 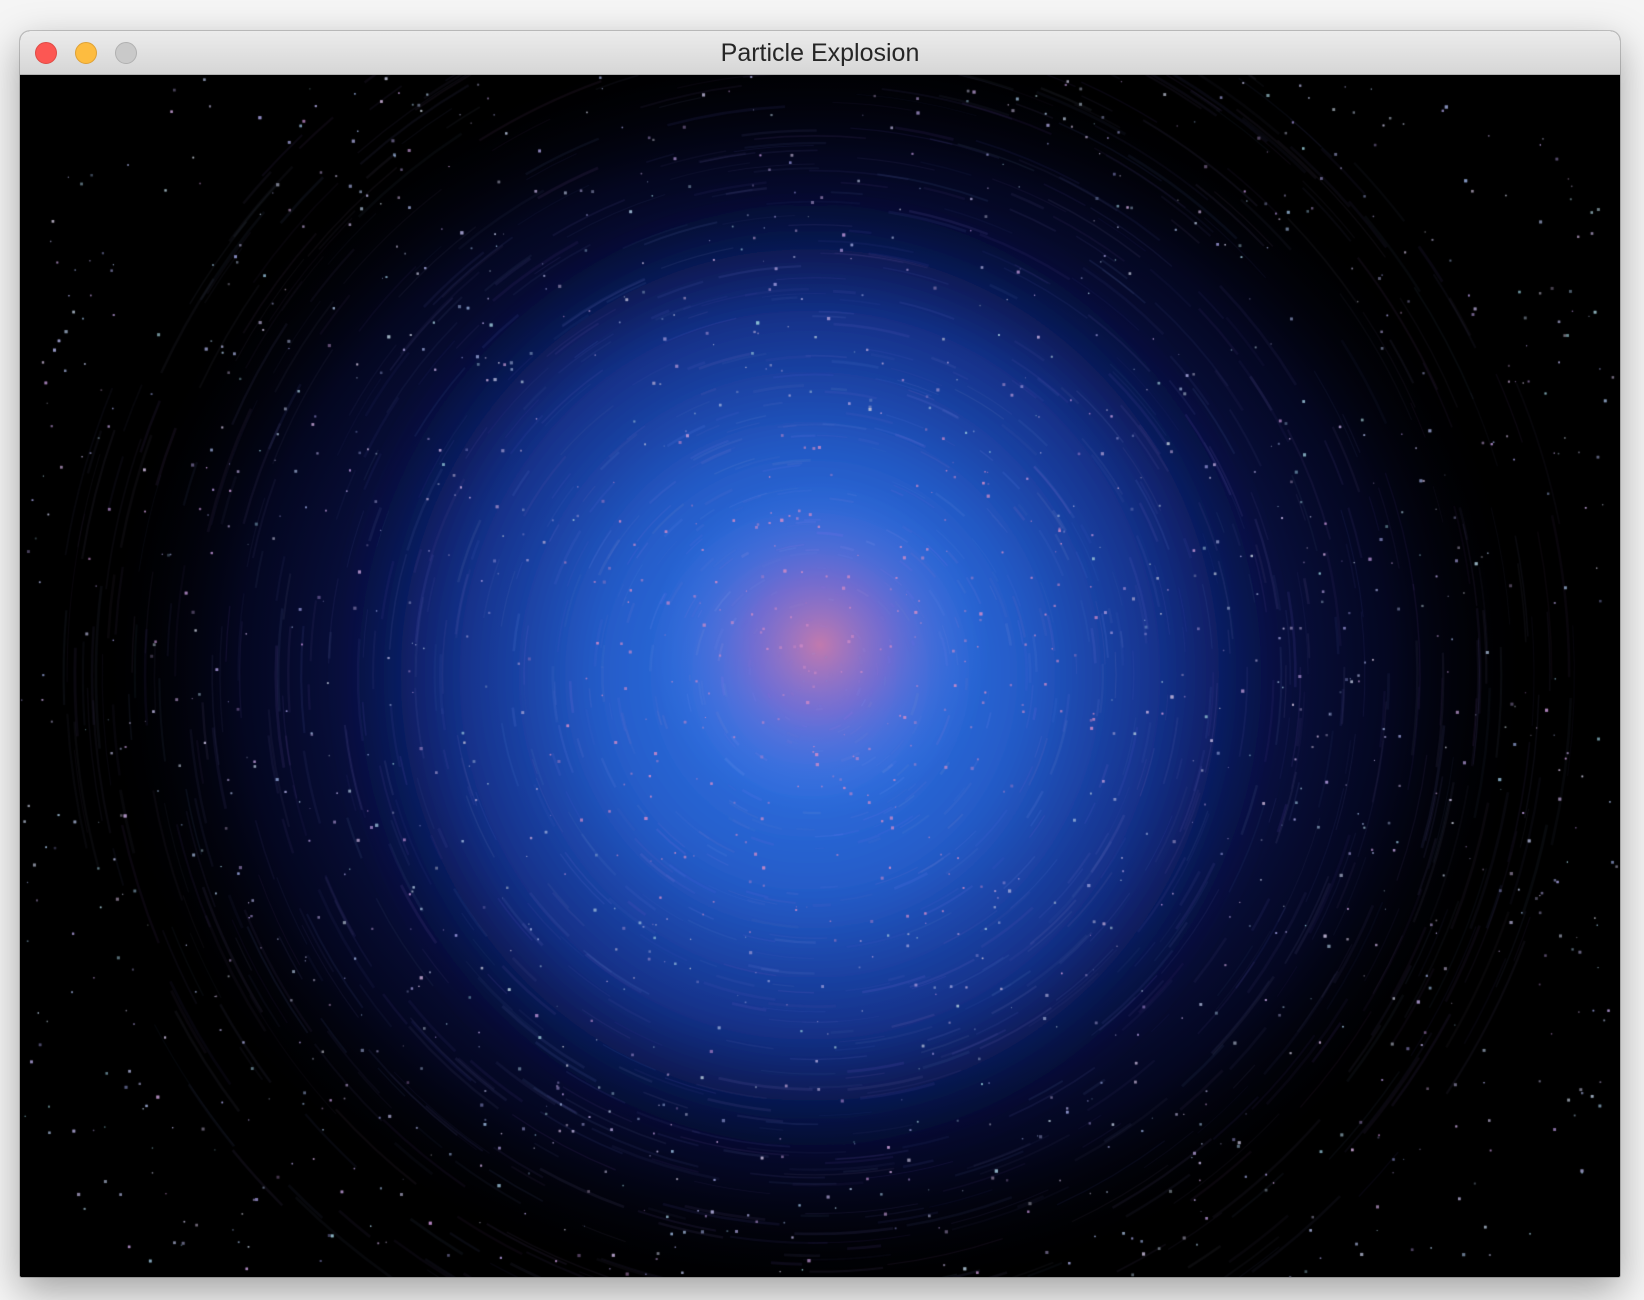 I want to click on title-bar: Particle Explosion, so click(x=820, y=53).